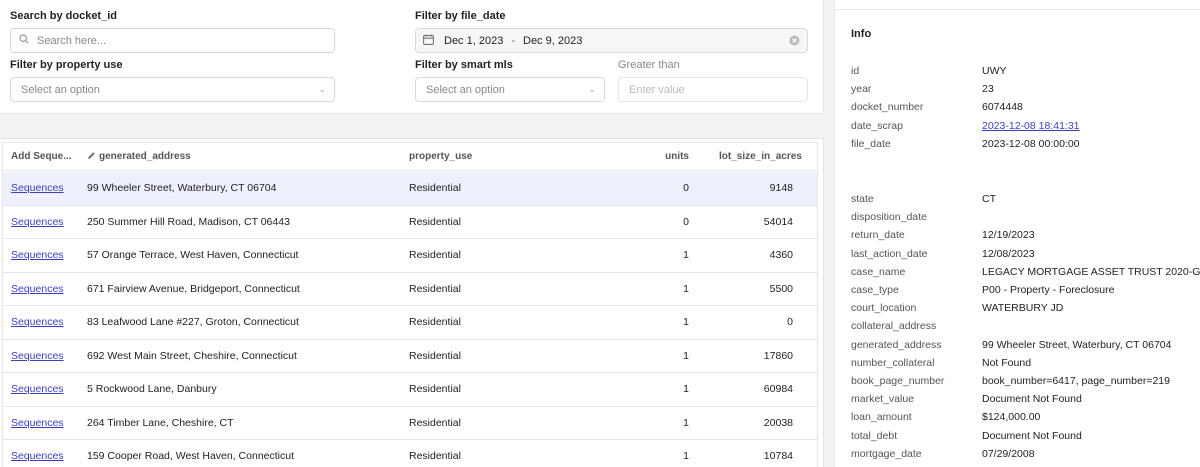 This screenshot has height=467, width=1200. I want to click on cell-address: 99 Wheeler Street, Waterbury, CT 06704, so click(182, 188).